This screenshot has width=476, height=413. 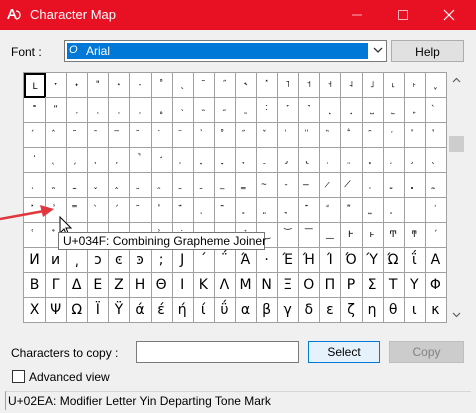 I want to click on character-cell: Γ, so click(x=56, y=285).